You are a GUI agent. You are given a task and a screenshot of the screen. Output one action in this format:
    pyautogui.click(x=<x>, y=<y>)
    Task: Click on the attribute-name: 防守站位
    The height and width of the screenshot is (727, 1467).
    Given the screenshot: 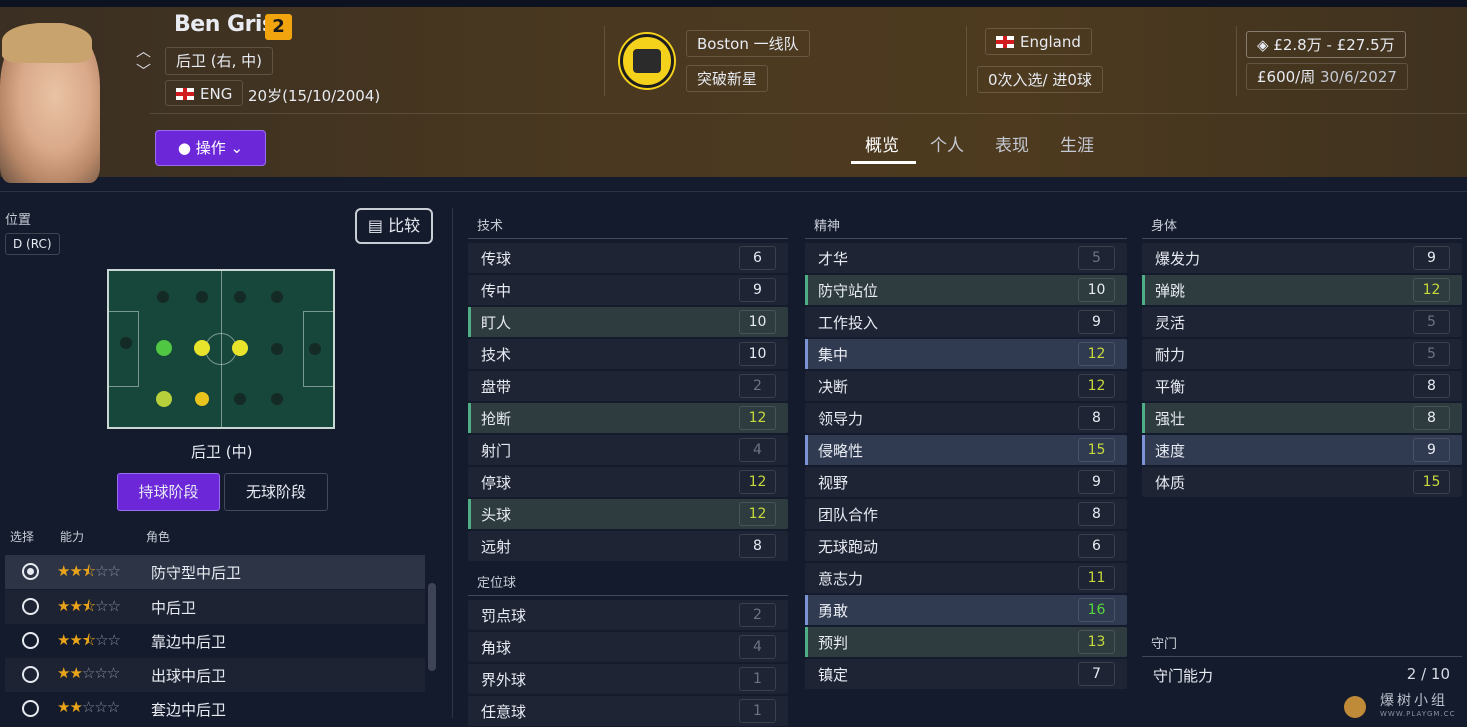 What is the action you would take?
    pyautogui.click(x=848, y=291)
    